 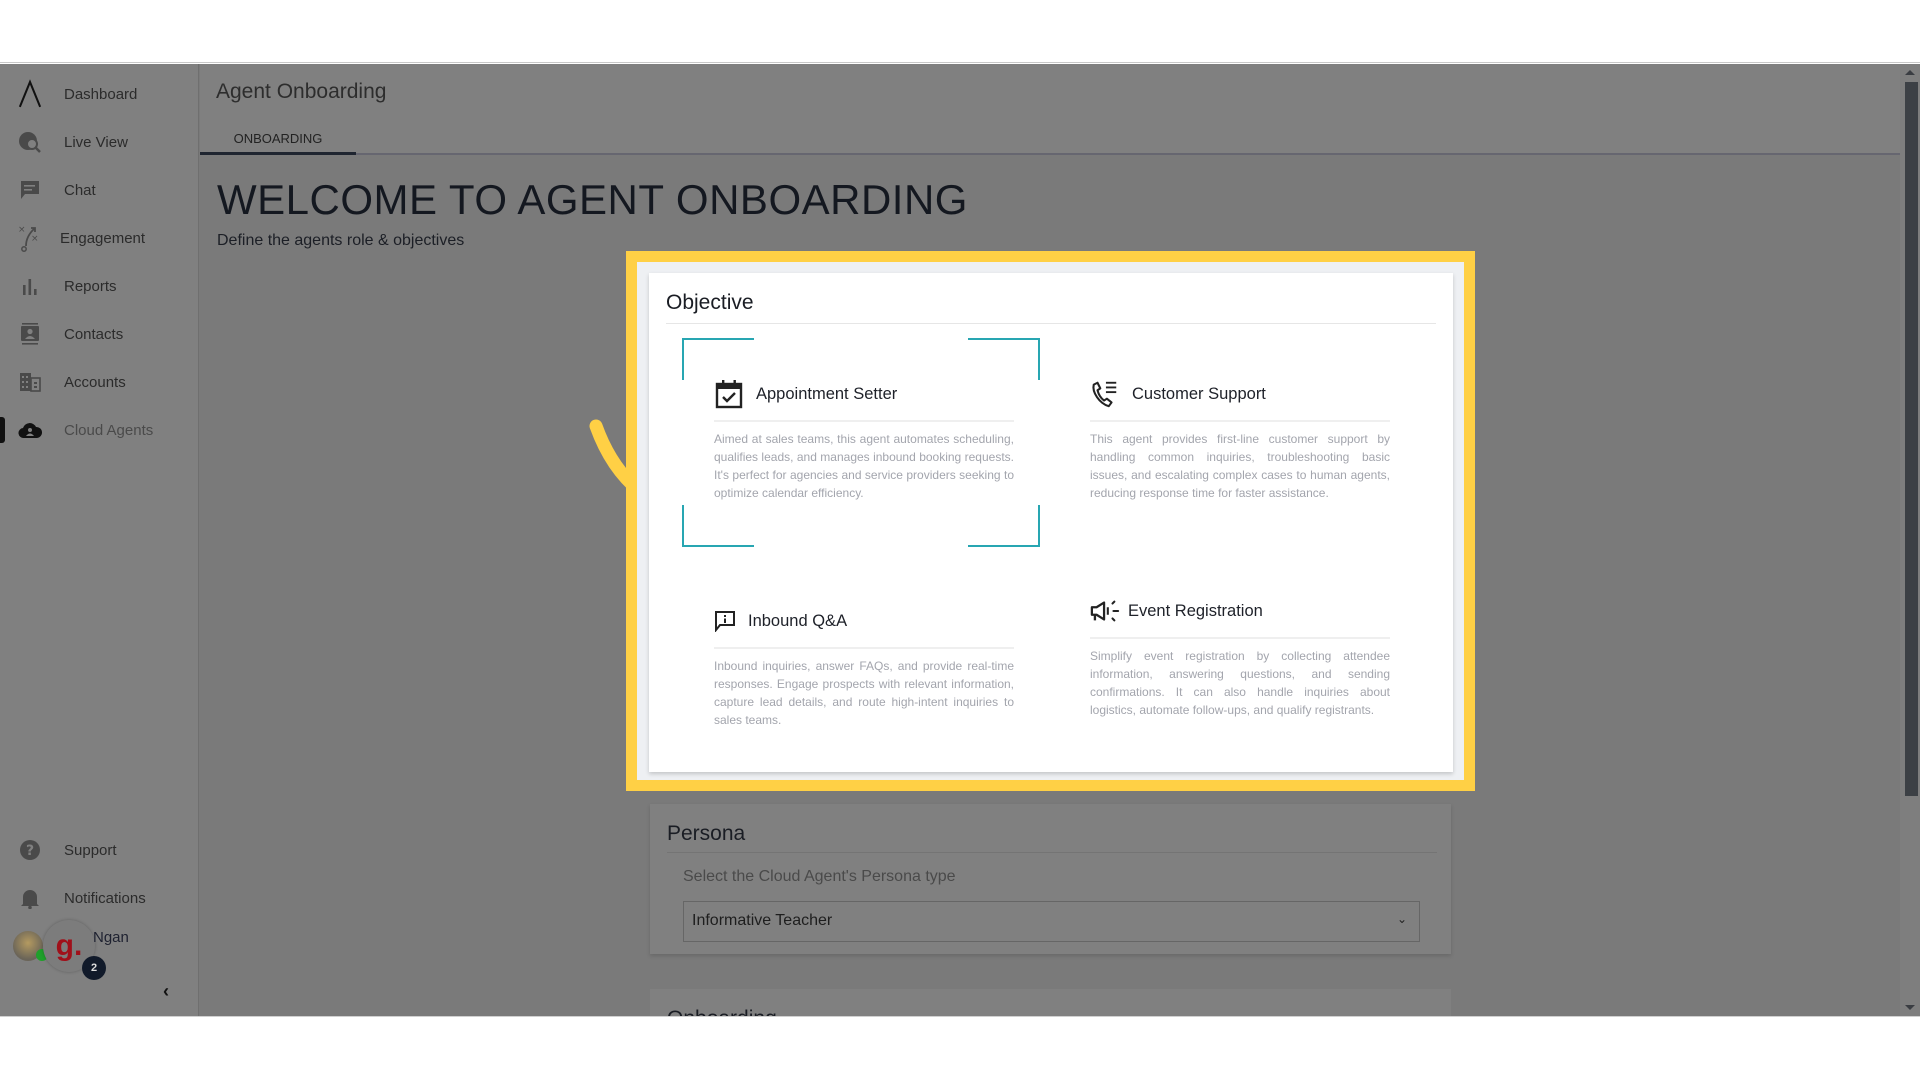 What do you see at coordinates (1911, 439) in the screenshot?
I see `scrollbar-thumb` at bounding box center [1911, 439].